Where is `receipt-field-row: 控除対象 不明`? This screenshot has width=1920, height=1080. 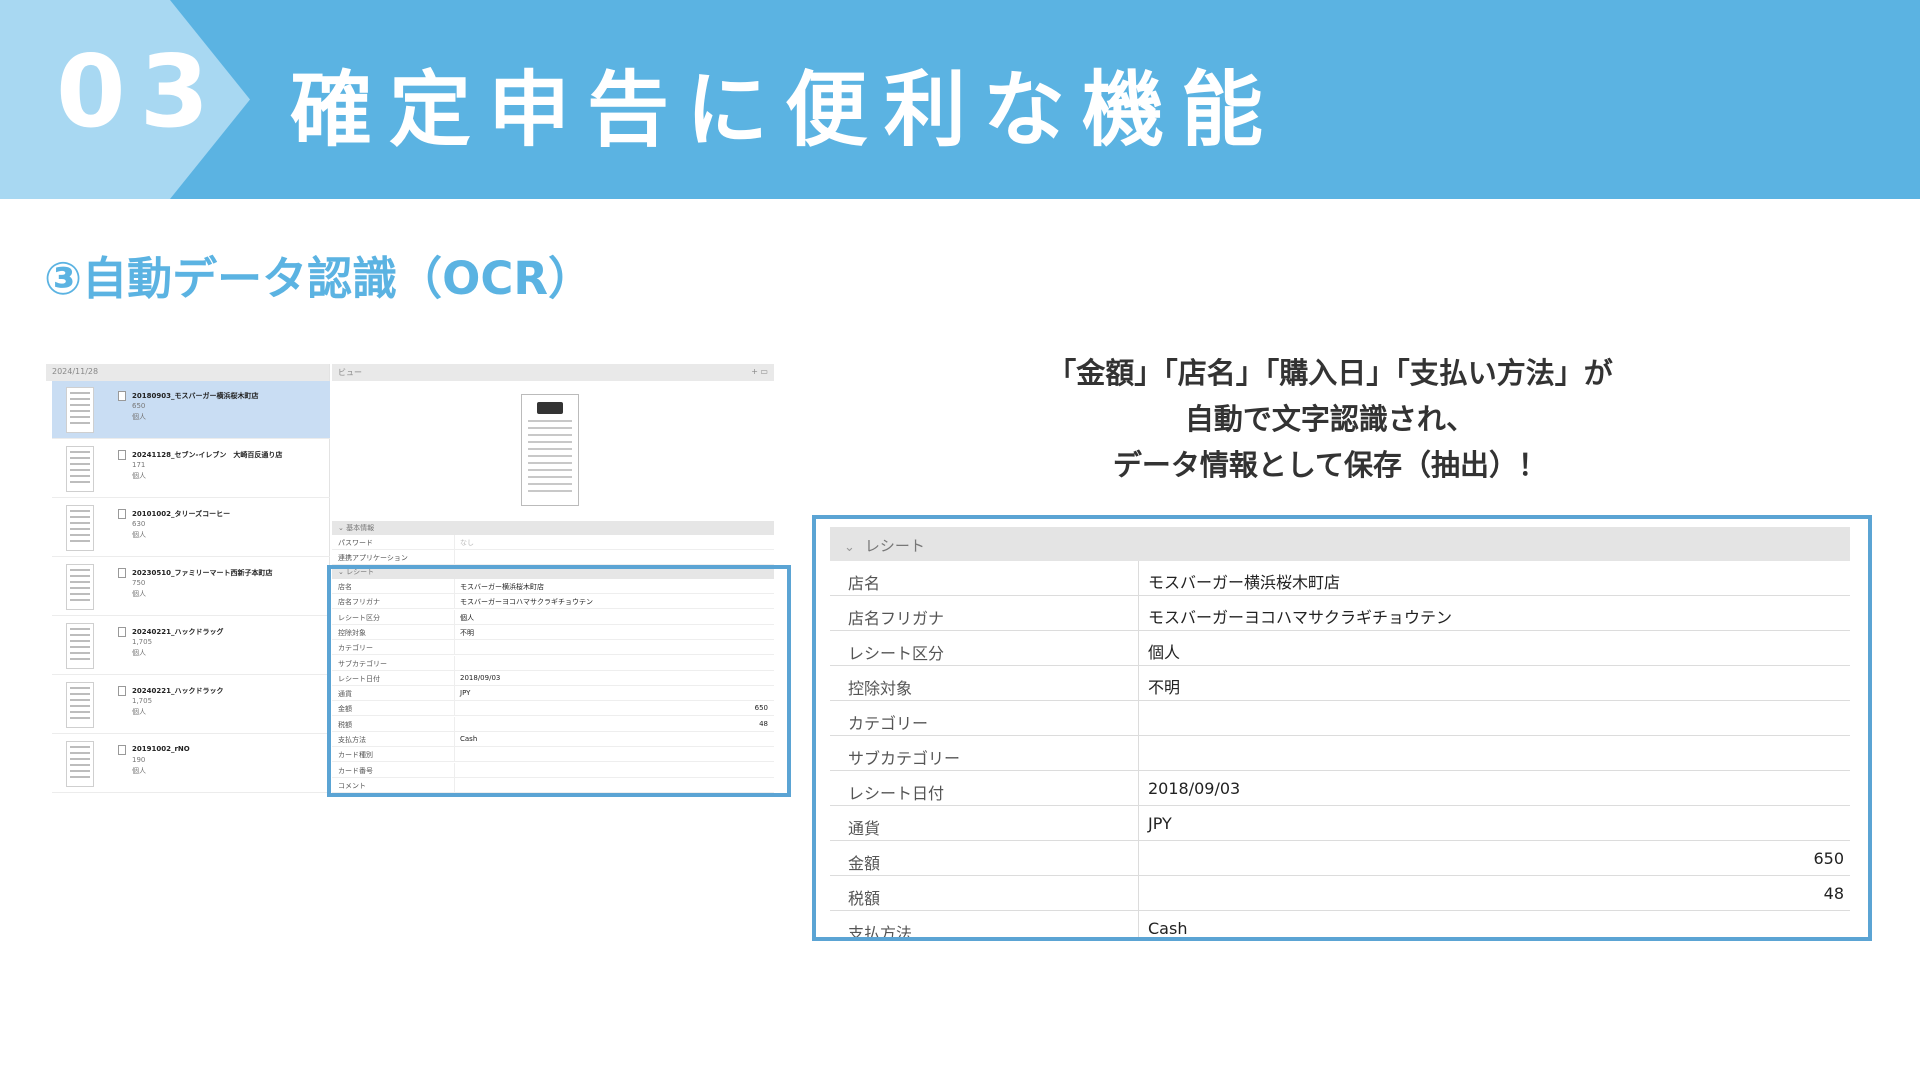
receipt-field-row: 控除対象 不明 is located at coordinates (1340, 683).